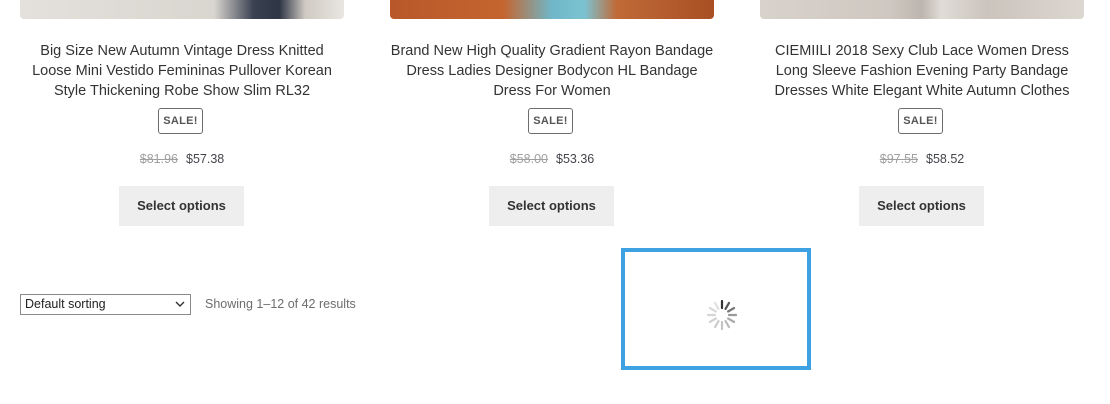 The image size is (1110, 404). Describe the element at coordinates (158, 159) in the screenshot. I see `old-price: $81.96` at that location.